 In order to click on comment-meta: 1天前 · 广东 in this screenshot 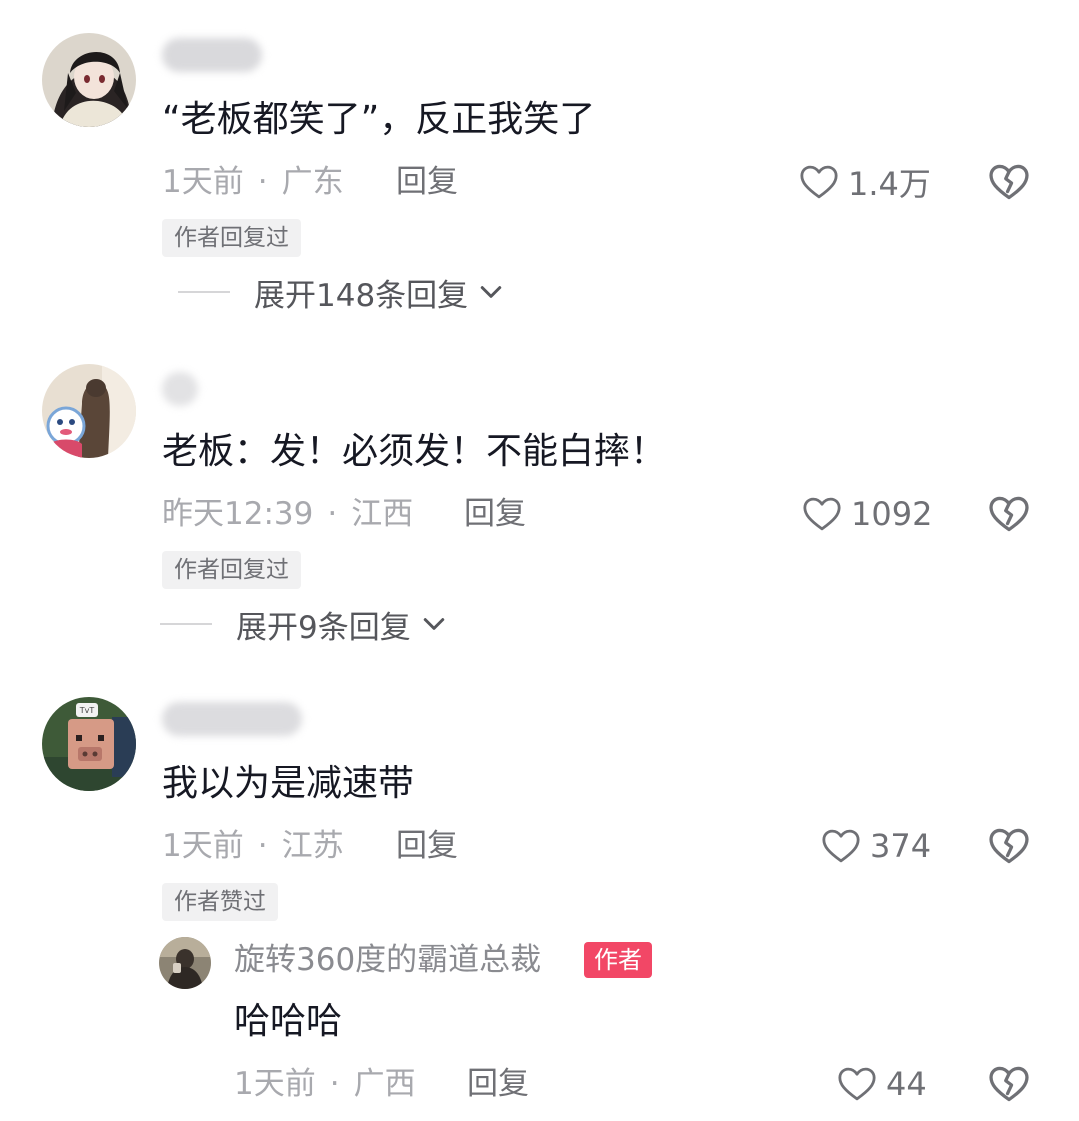, I will do `click(253, 182)`.